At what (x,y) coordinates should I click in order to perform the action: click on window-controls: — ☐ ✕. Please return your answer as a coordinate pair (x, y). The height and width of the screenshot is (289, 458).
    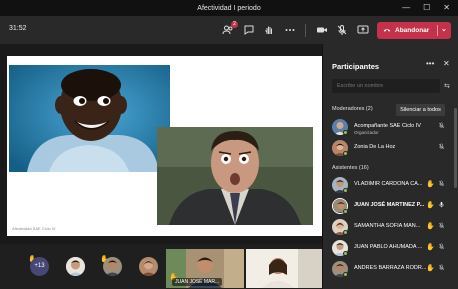
    Looking at the image, I should click on (429, 8).